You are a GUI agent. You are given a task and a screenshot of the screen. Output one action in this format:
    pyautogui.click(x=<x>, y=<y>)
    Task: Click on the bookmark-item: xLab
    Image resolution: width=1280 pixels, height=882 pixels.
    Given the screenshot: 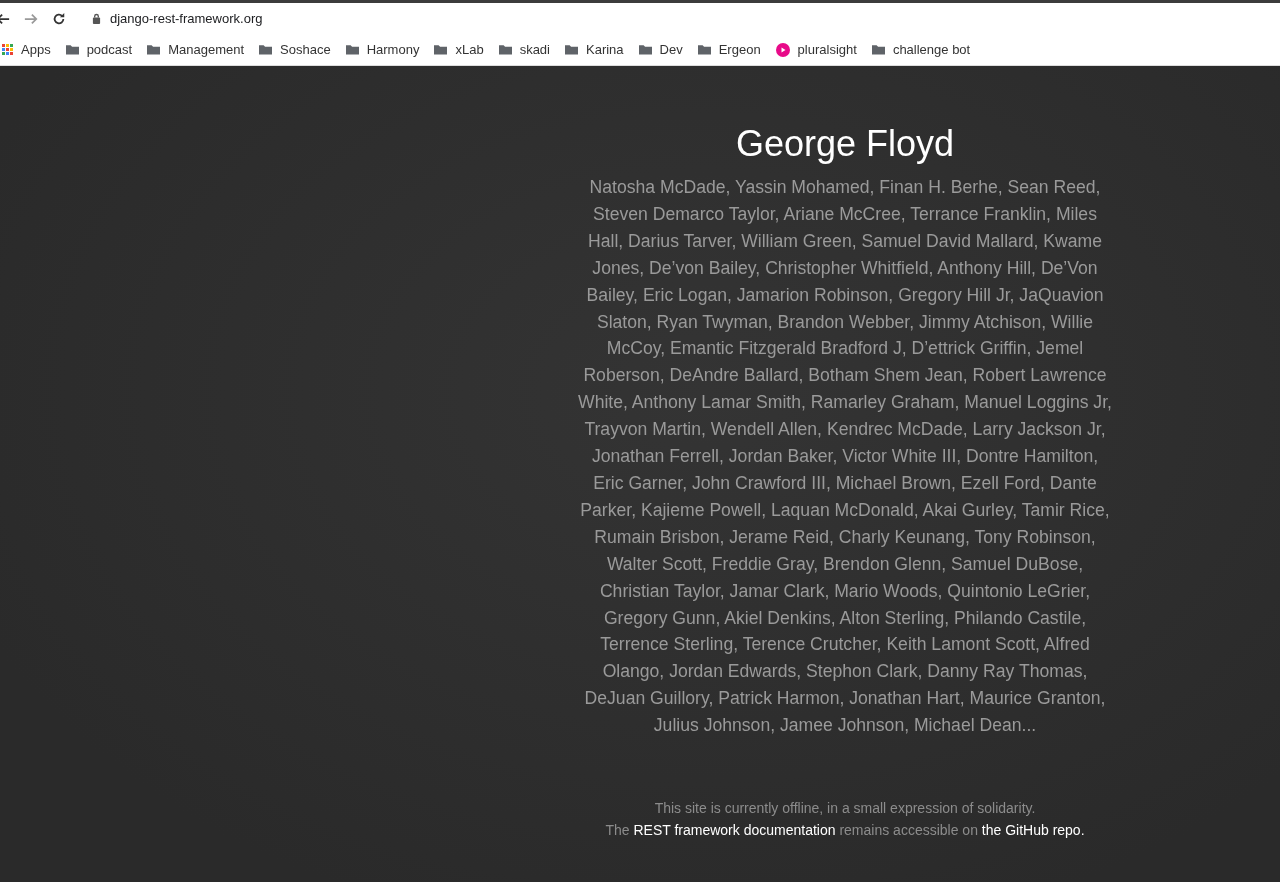 What is the action you would take?
    pyautogui.click(x=459, y=49)
    